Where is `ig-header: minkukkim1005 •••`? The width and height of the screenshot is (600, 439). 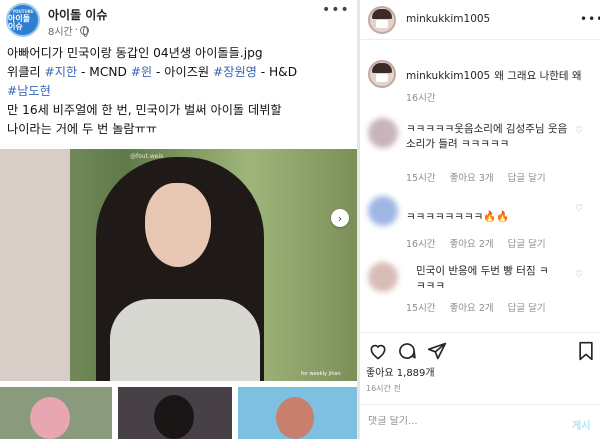
ig-header: minkukkim1005 ••• is located at coordinates (480, 20).